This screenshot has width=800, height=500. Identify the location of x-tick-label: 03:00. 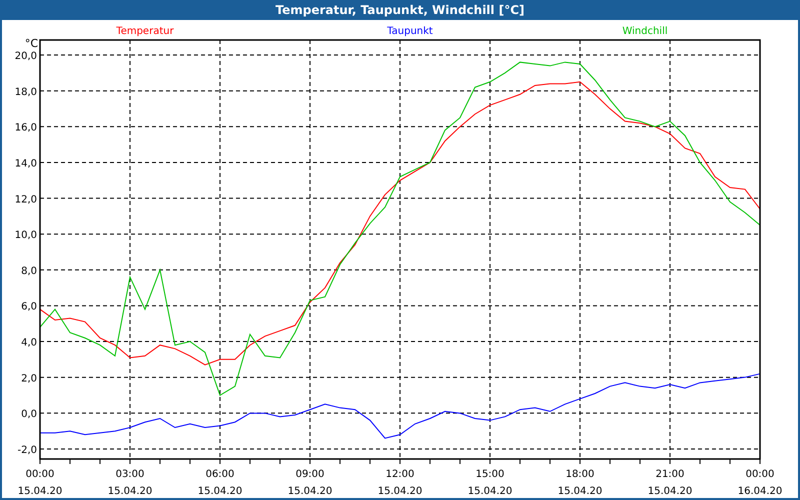
(130, 474).